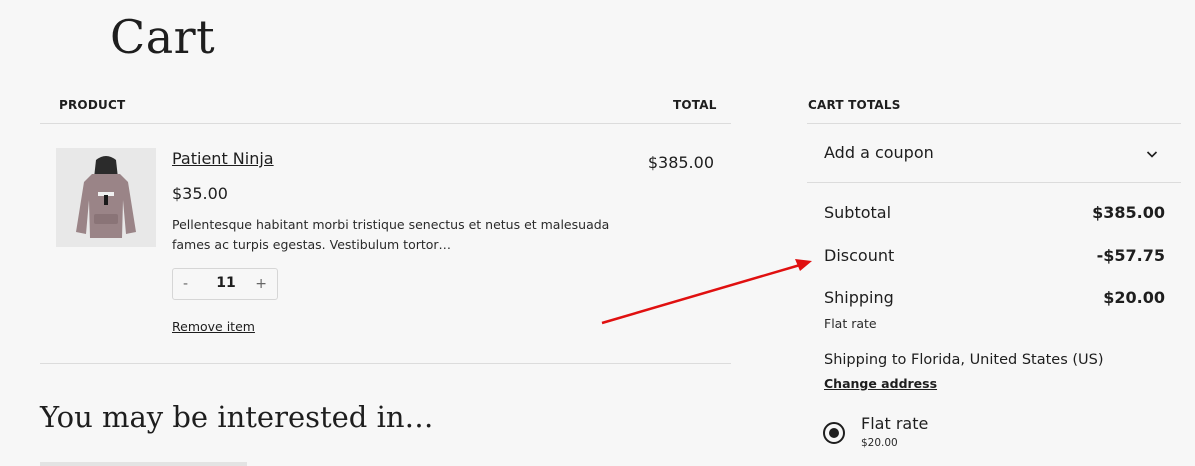 The image size is (1195, 466). What do you see at coordinates (858, 212) in the screenshot?
I see `subtotal-label: Subtotal` at bounding box center [858, 212].